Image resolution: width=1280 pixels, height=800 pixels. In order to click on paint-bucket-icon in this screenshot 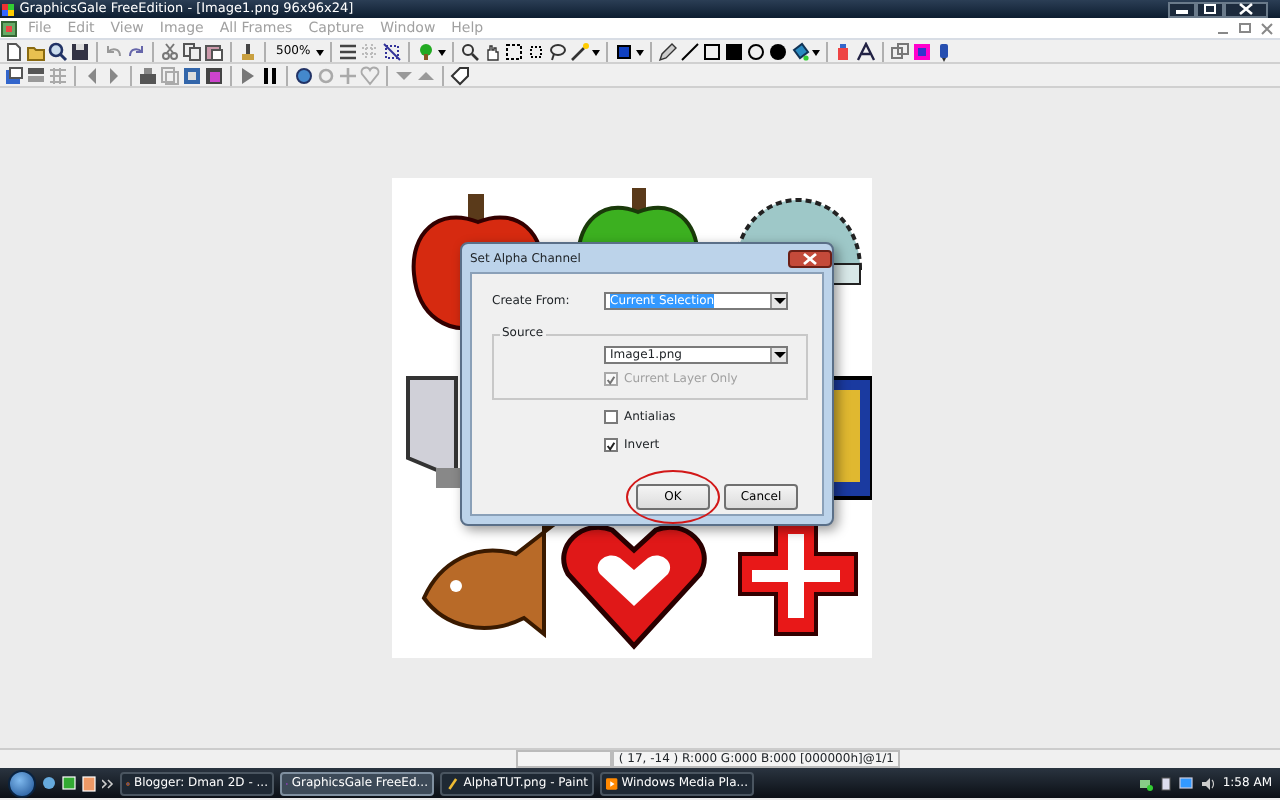, I will do `click(800, 51)`.